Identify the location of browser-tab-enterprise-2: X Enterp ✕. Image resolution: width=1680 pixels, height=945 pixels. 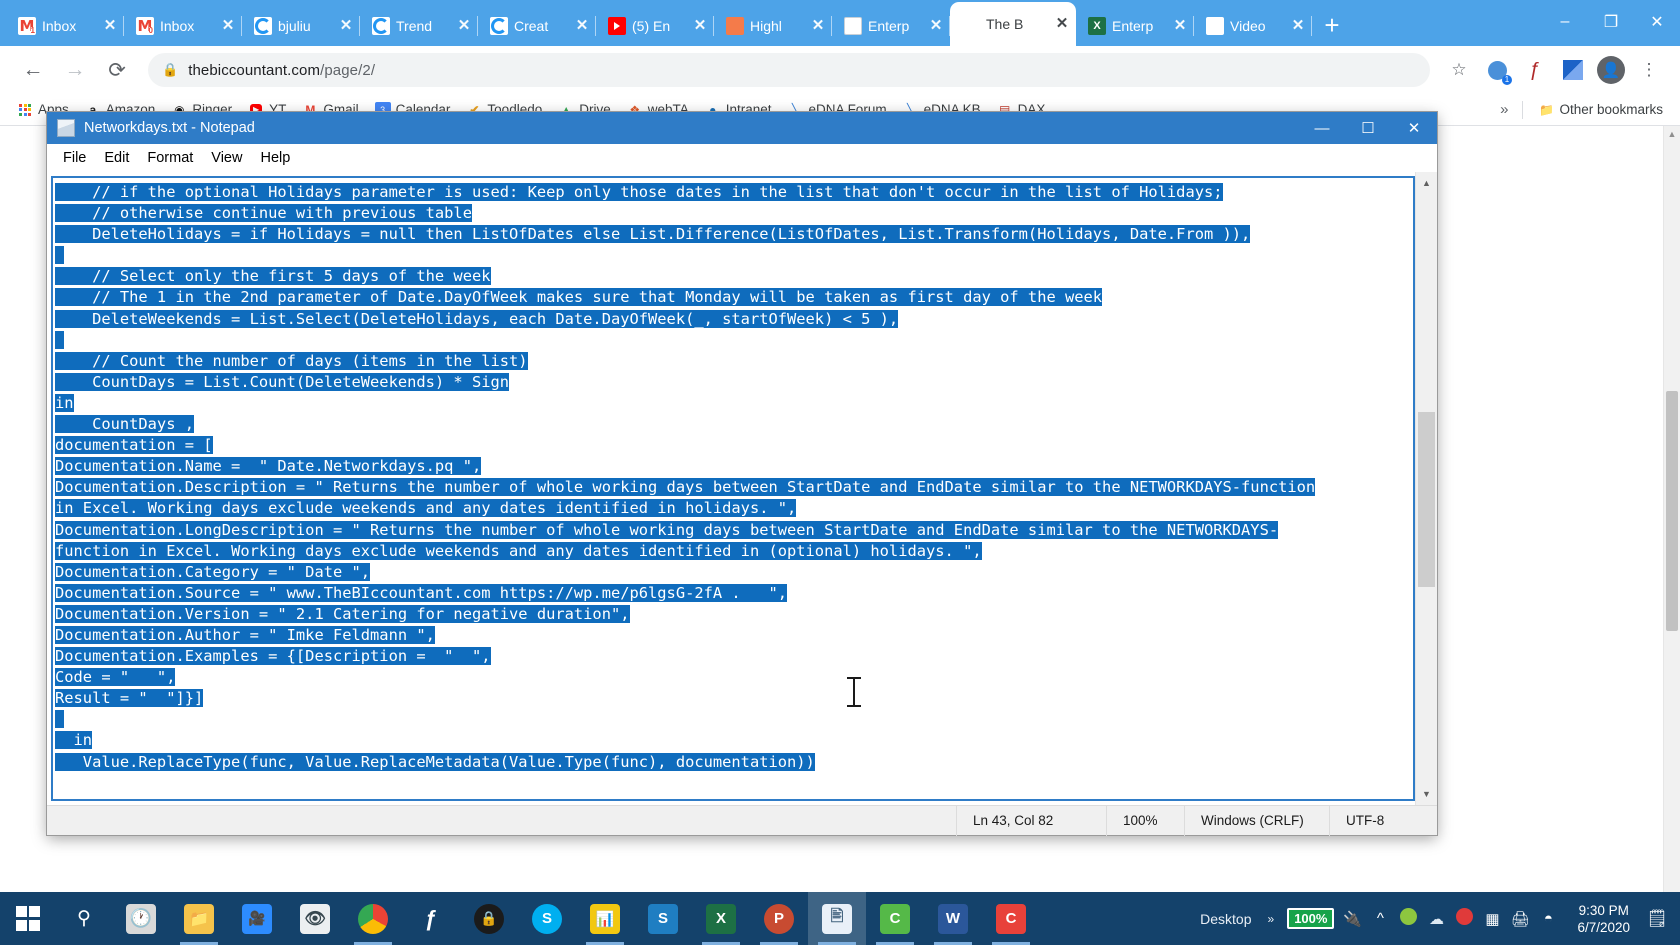
(1135, 26).